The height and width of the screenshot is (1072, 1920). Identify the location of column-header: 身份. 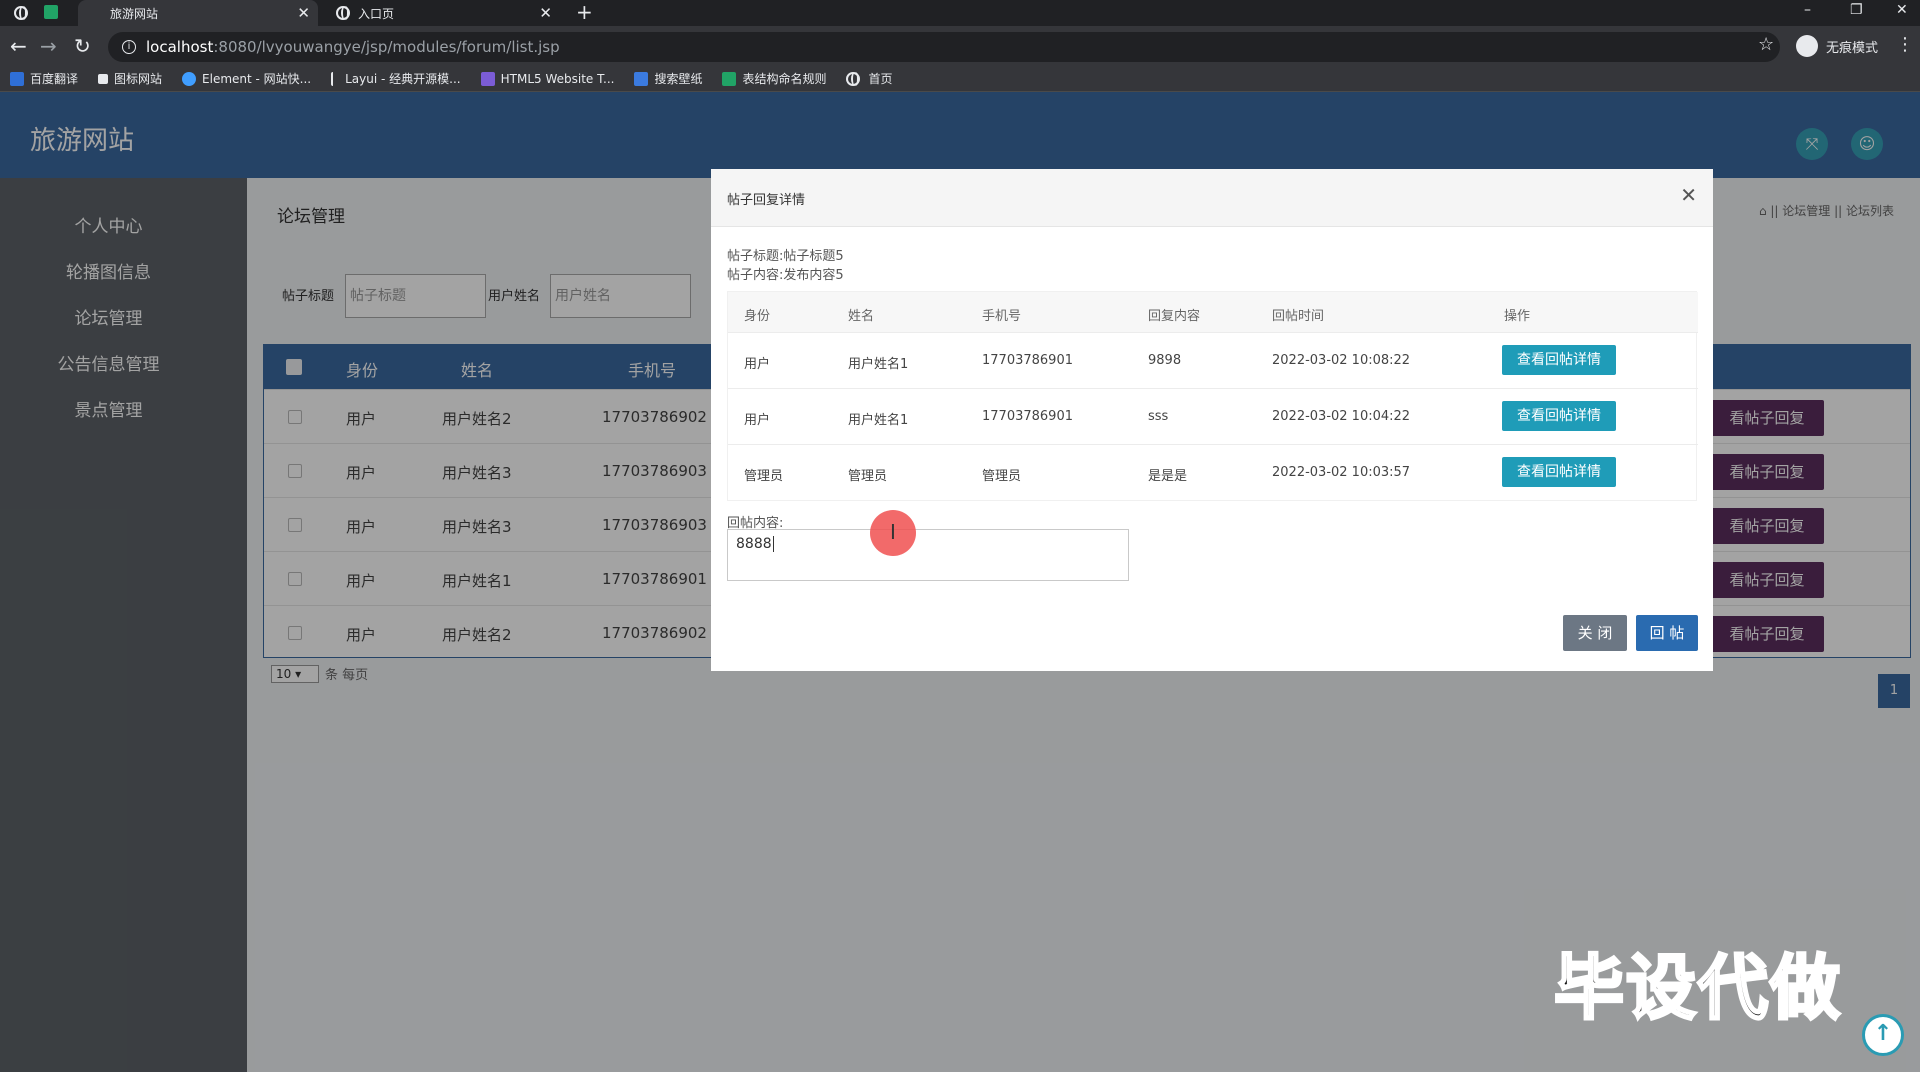
(757, 316).